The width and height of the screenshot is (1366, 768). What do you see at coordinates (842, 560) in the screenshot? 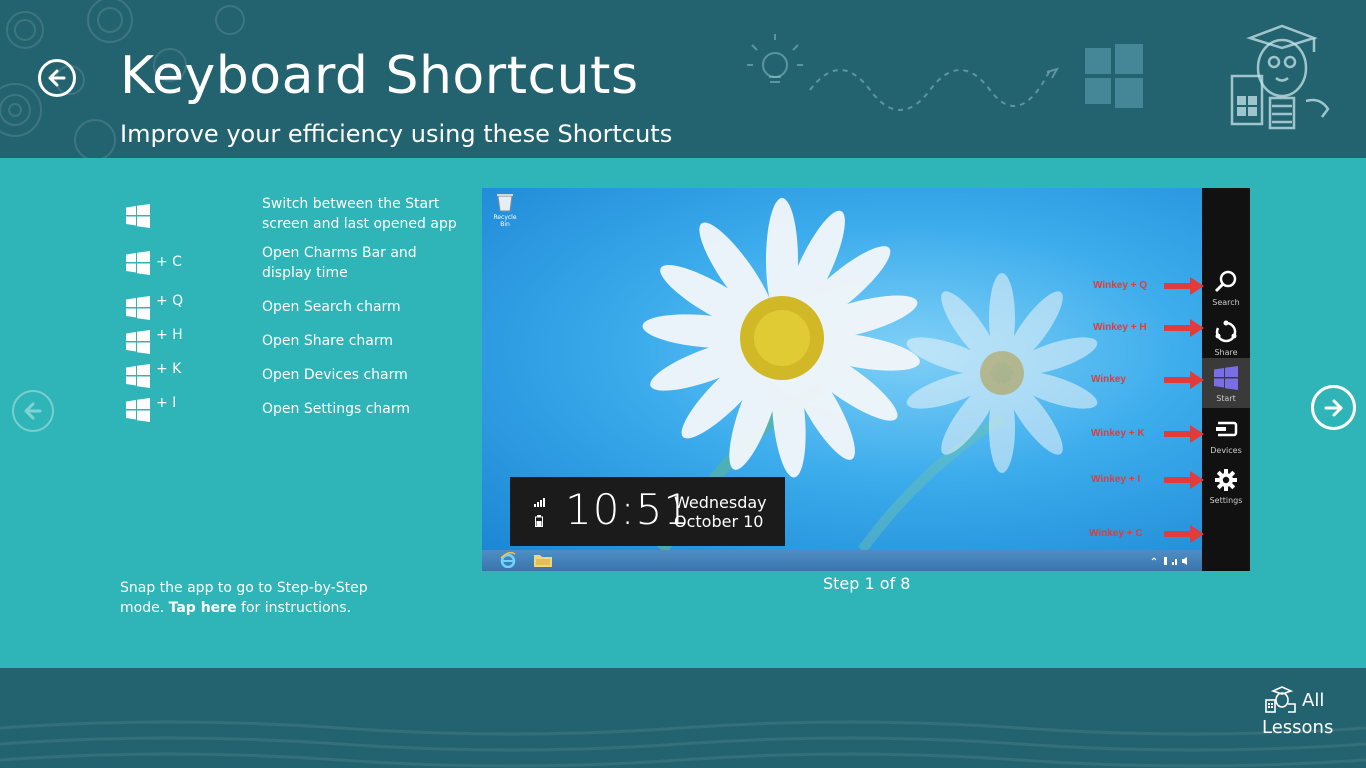
I see `taskbar` at bounding box center [842, 560].